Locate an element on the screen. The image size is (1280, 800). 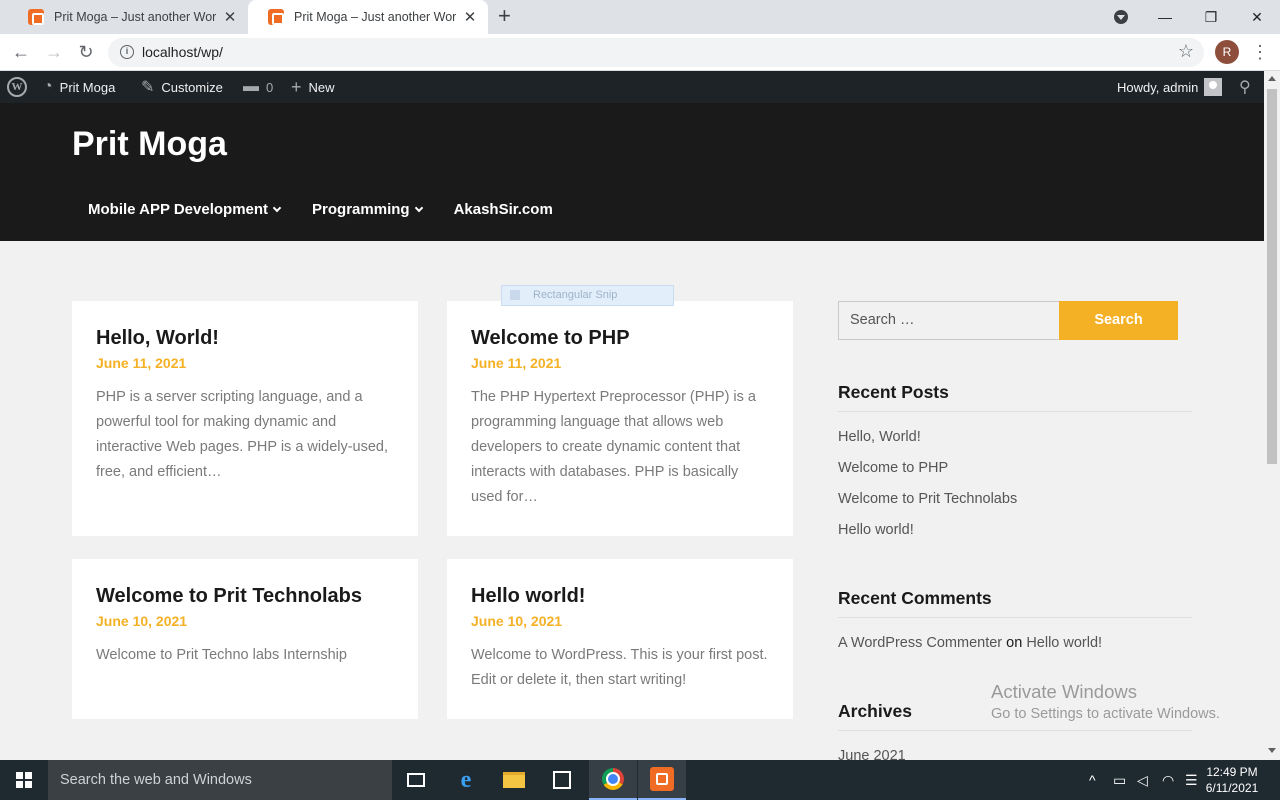
chrome-taskbar-icon is located at coordinates (613, 780).